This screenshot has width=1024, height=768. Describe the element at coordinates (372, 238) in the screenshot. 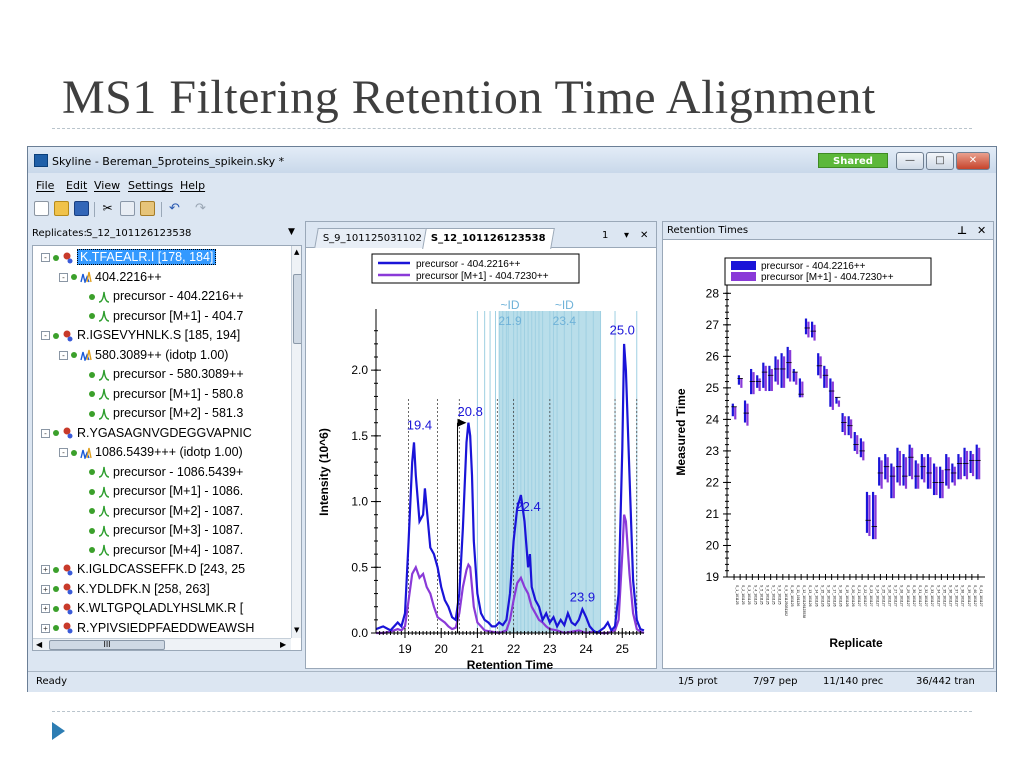

I see `tab-s9-replicate: S_9_101125031102` at that location.